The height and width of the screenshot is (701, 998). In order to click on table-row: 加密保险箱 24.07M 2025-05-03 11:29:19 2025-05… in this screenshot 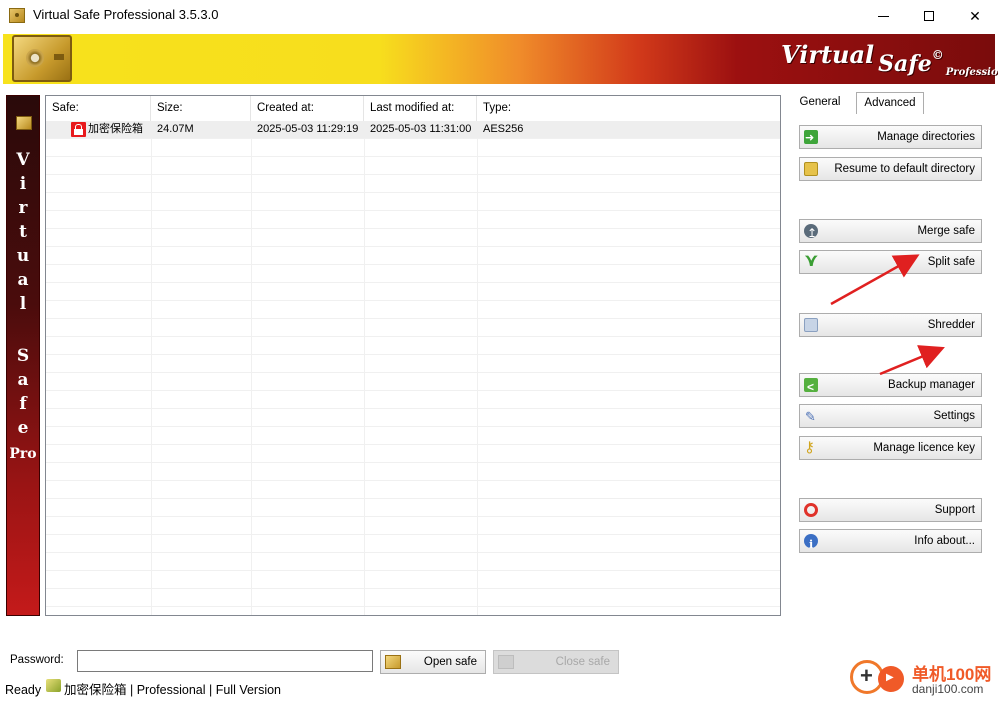, I will do `click(413, 130)`.